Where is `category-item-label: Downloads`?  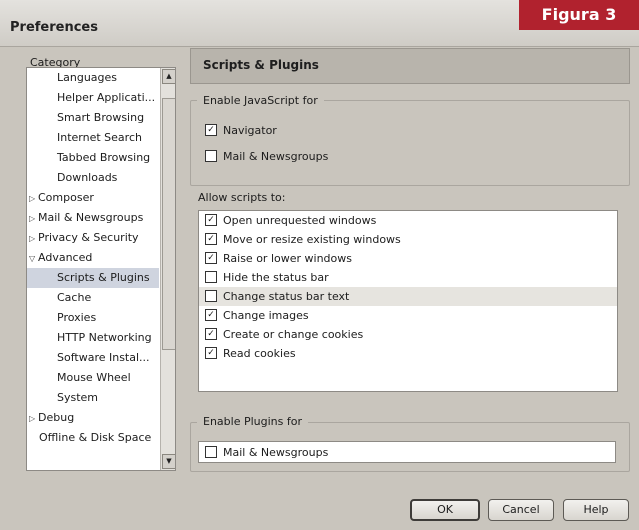 category-item-label: Downloads is located at coordinates (87, 177).